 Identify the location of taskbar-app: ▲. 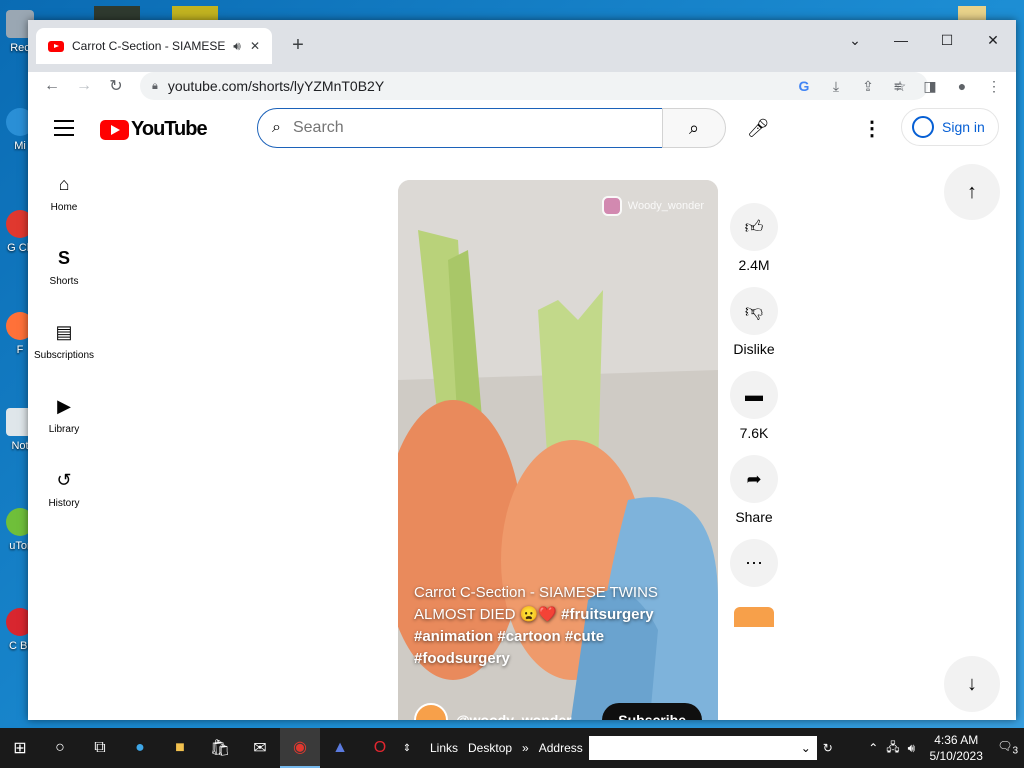
(340, 748).